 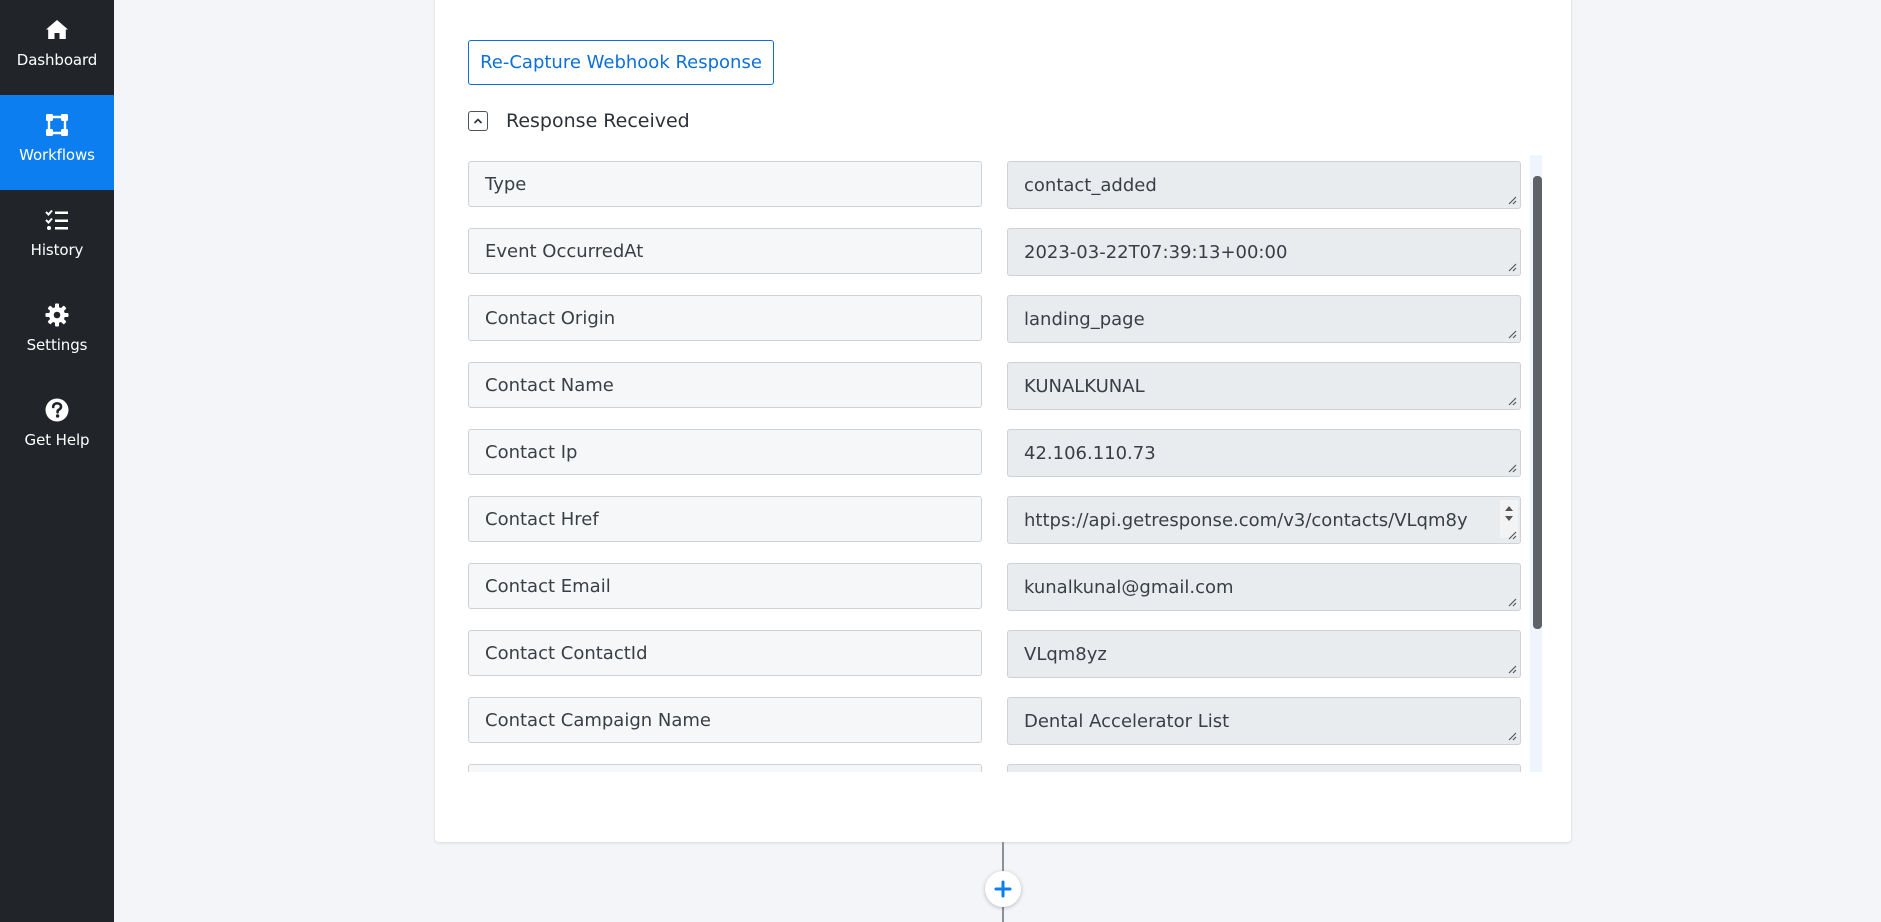 What do you see at coordinates (1003, 319) in the screenshot?
I see `table-row: Contact Origin landing_page` at bounding box center [1003, 319].